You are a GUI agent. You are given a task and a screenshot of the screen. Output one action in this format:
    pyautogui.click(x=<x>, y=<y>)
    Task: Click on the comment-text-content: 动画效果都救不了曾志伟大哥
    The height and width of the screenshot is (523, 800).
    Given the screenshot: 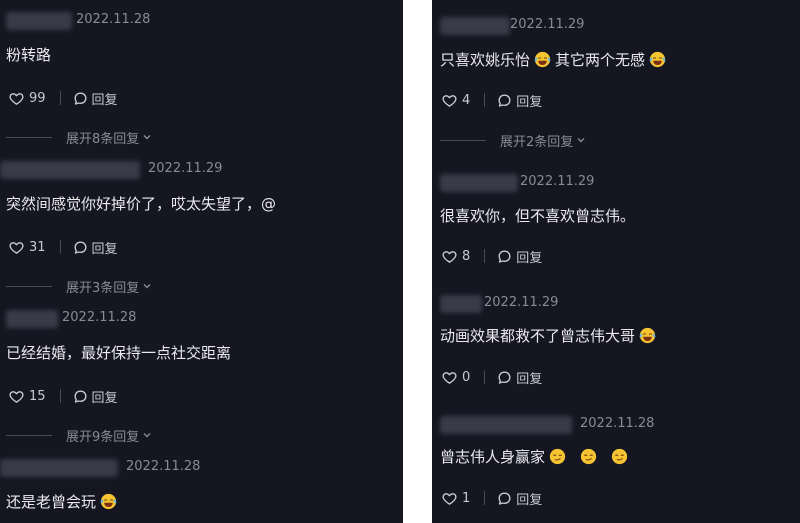 What is the action you would take?
    pyautogui.click(x=538, y=336)
    